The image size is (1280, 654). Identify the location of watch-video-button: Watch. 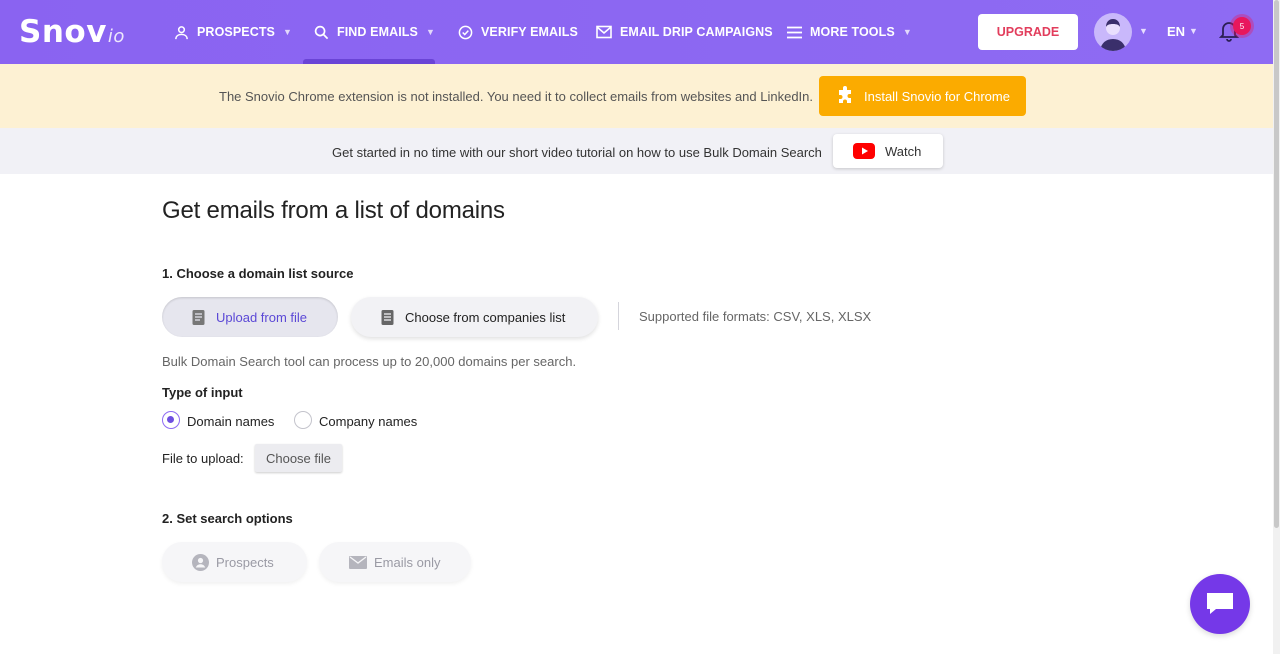
(888, 151).